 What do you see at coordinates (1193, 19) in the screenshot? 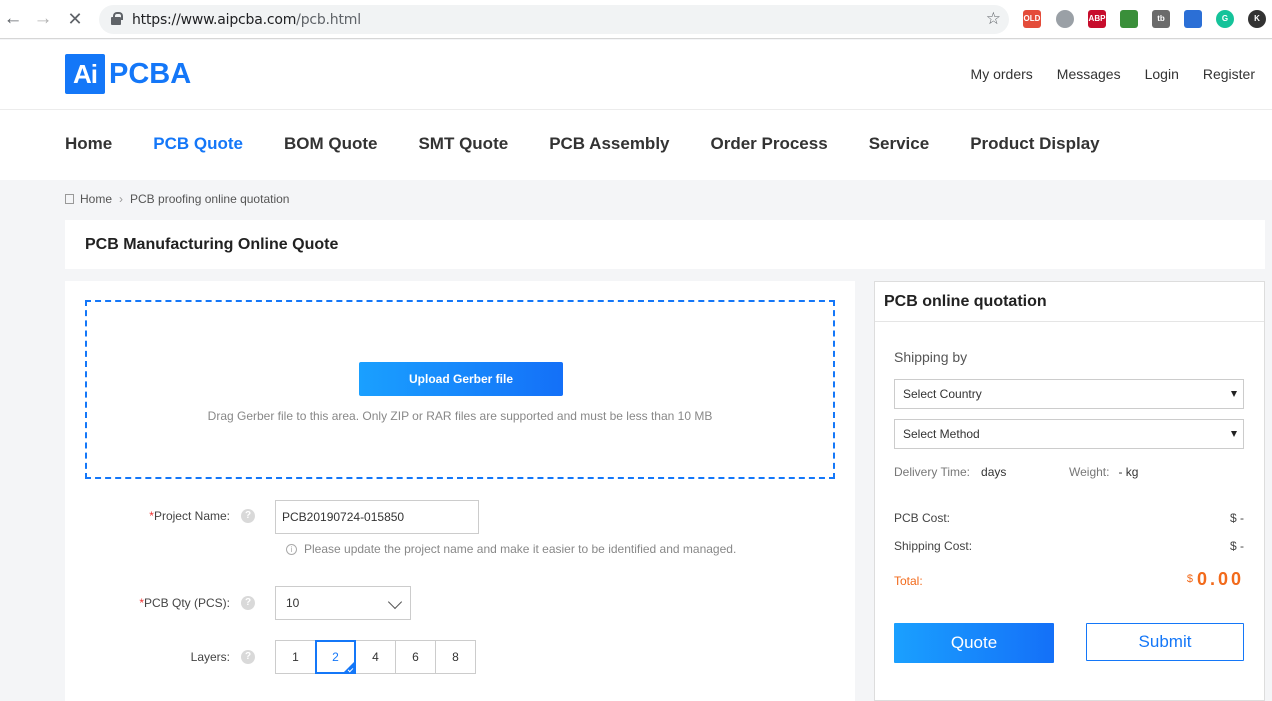
I see `chart-icon` at bounding box center [1193, 19].